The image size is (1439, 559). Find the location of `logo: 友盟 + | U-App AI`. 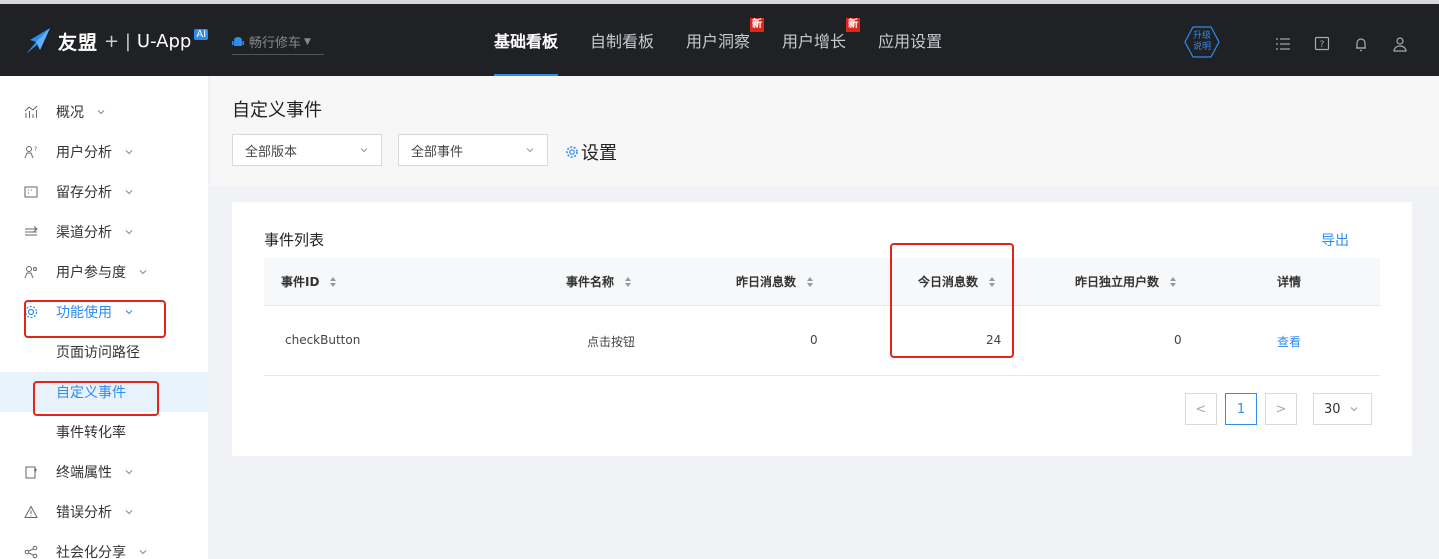

logo: 友盟 + | U-App AI is located at coordinates (116, 41).